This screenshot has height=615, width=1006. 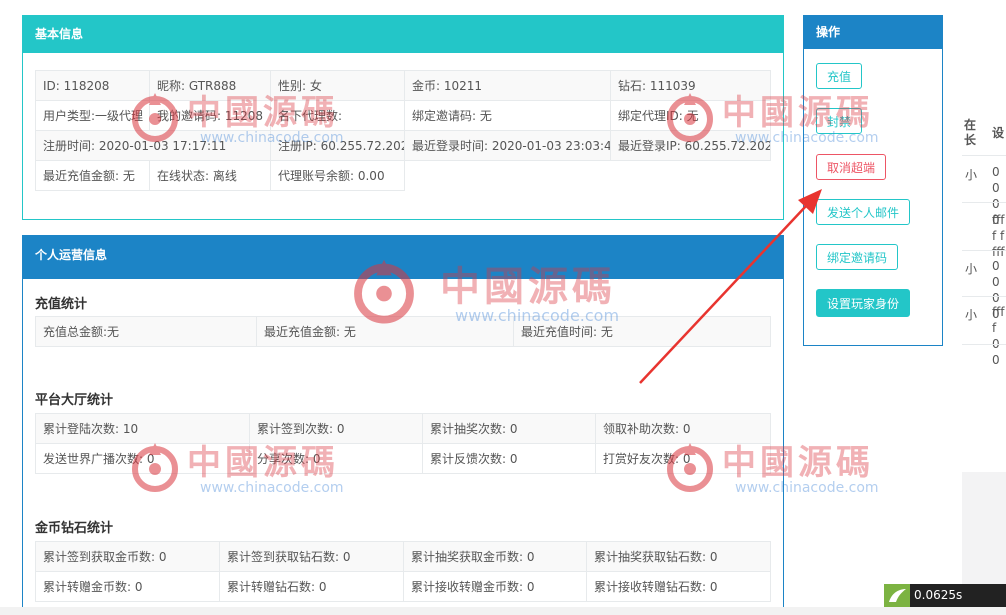 I want to click on table-cell: 我的邀请码: 11208, so click(x=210, y=115).